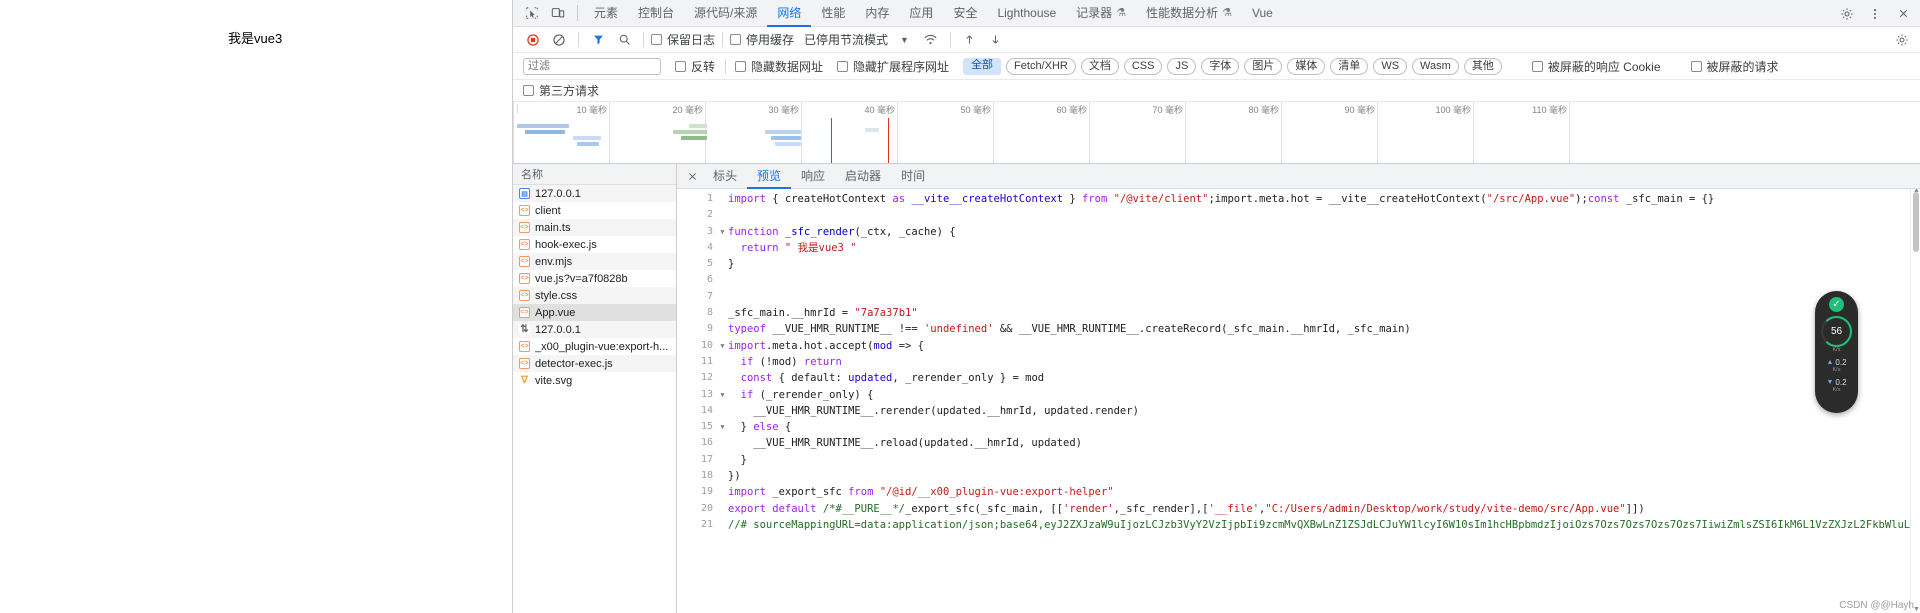 The width and height of the screenshot is (1920, 613). Describe the element at coordinates (1349, 66) in the screenshot. I see `type-filter-manifest: 清单` at that location.